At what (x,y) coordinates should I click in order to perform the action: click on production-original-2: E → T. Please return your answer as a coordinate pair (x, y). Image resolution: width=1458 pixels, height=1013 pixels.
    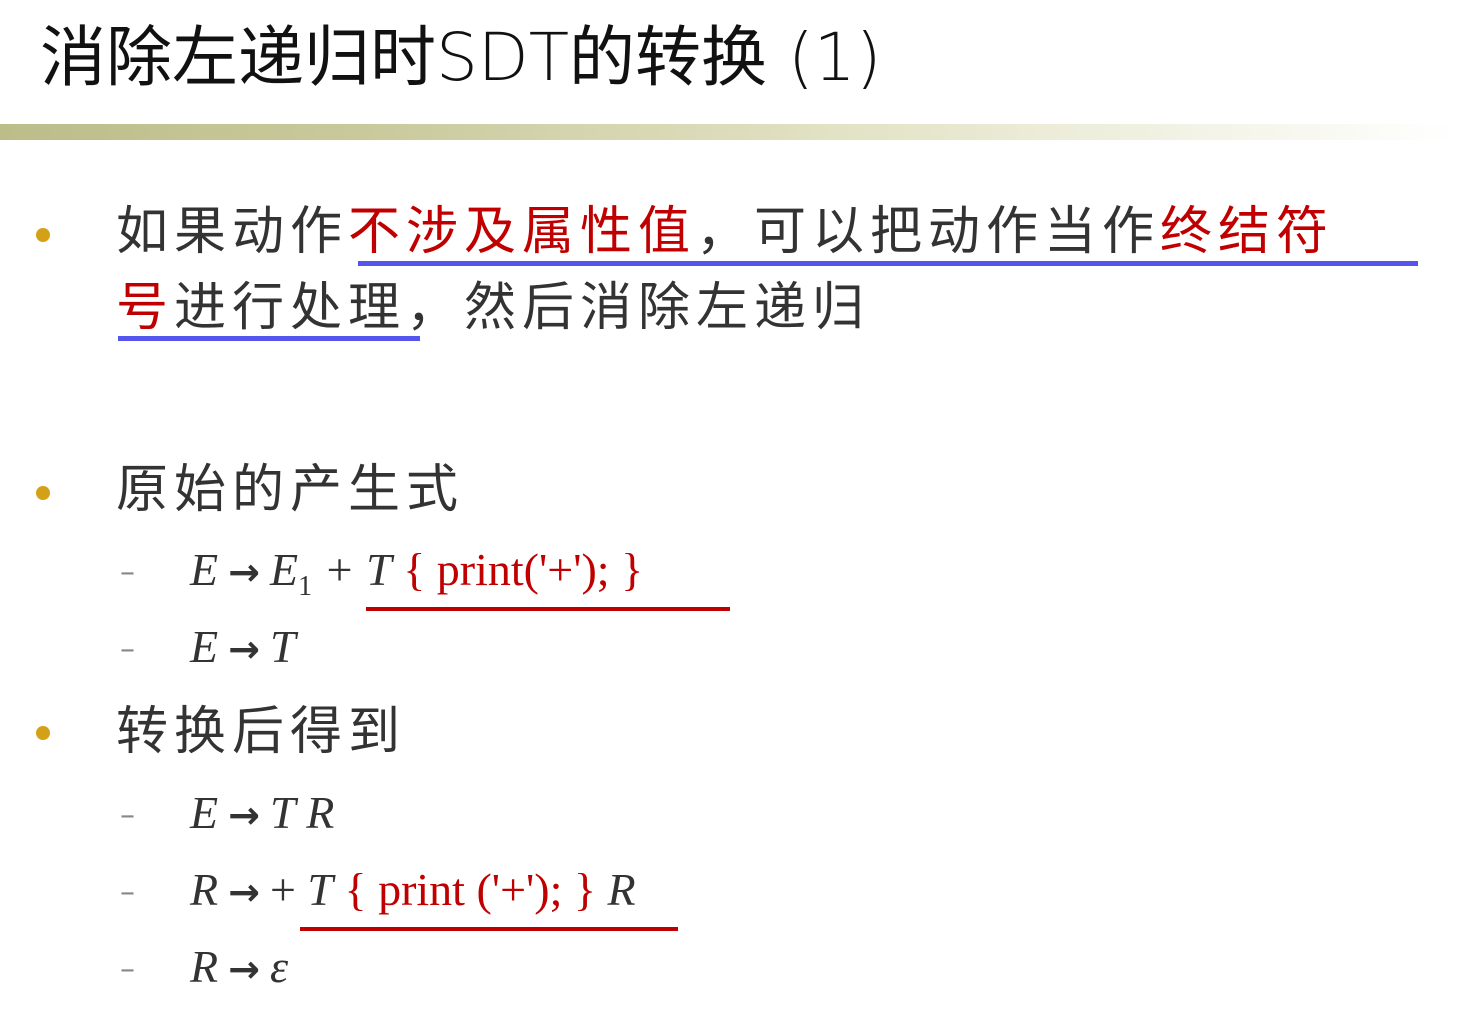
    Looking at the image, I should click on (243, 646).